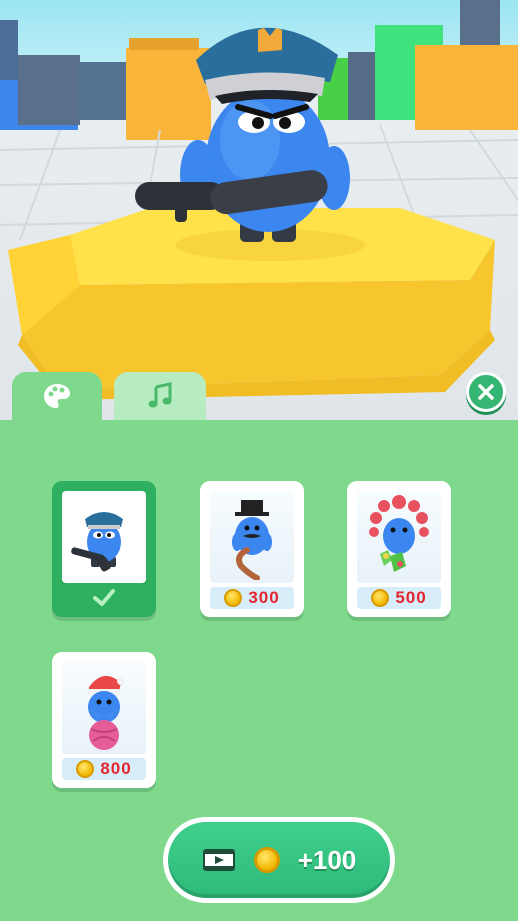 The image size is (518, 921). Describe the element at coordinates (399, 533) in the screenshot. I see `bubble-skin-icon` at that location.